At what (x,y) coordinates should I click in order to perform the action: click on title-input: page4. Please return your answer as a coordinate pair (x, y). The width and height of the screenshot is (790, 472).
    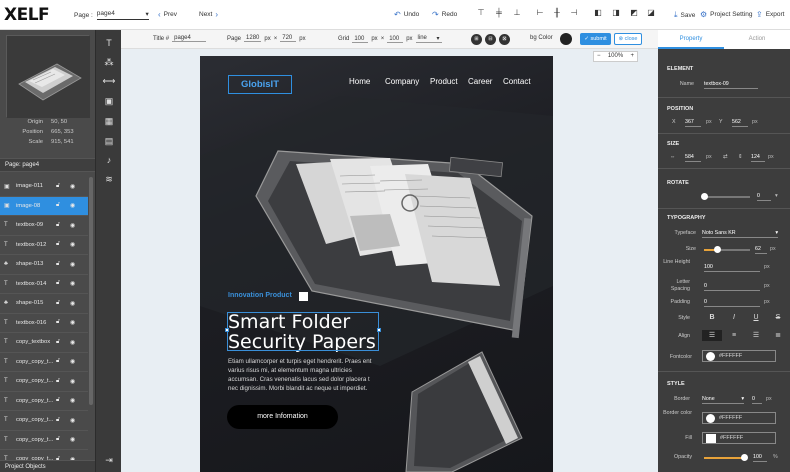
    Looking at the image, I should click on (189, 38).